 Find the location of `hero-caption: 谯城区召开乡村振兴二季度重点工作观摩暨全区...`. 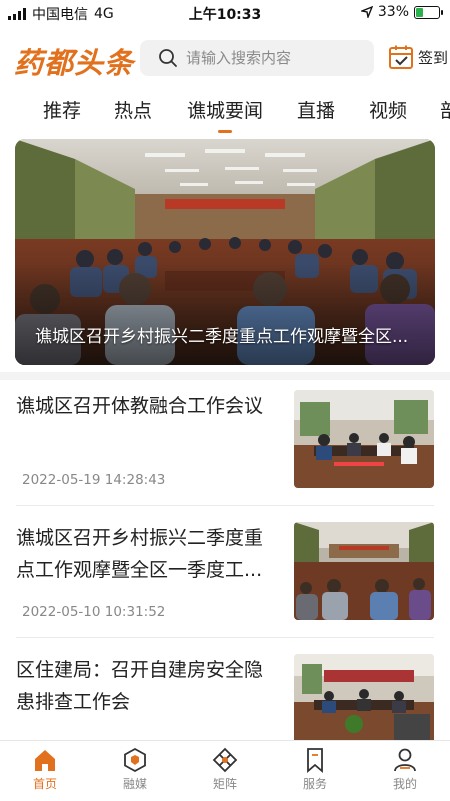

hero-caption: 谯城区召开乡村振兴二季度重点工作观摩暨全区... is located at coordinates (222, 337).